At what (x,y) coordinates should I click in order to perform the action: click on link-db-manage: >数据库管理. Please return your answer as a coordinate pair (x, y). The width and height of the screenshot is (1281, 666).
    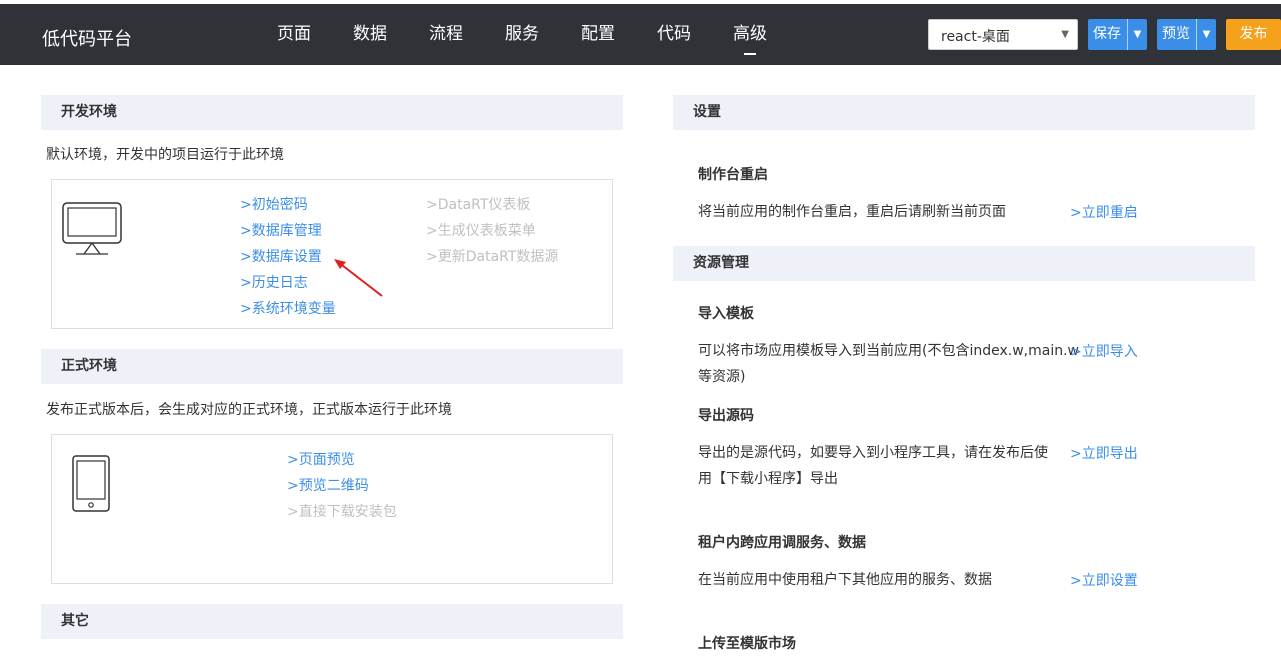
    Looking at the image, I should click on (281, 230).